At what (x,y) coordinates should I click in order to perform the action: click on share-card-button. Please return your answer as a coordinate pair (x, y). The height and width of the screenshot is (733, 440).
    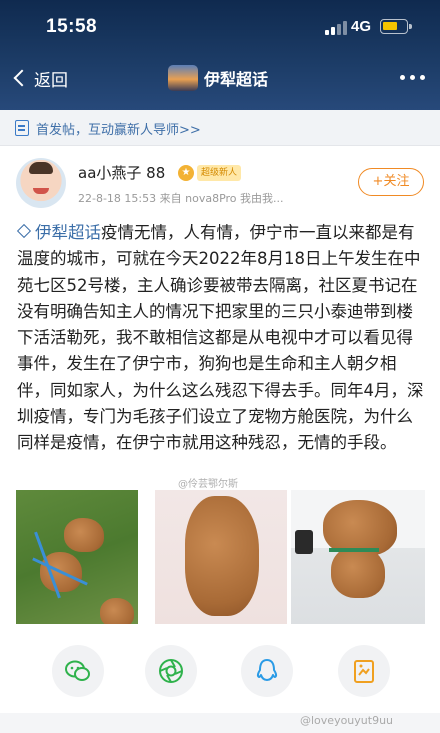
    Looking at the image, I should click on (364, 671).